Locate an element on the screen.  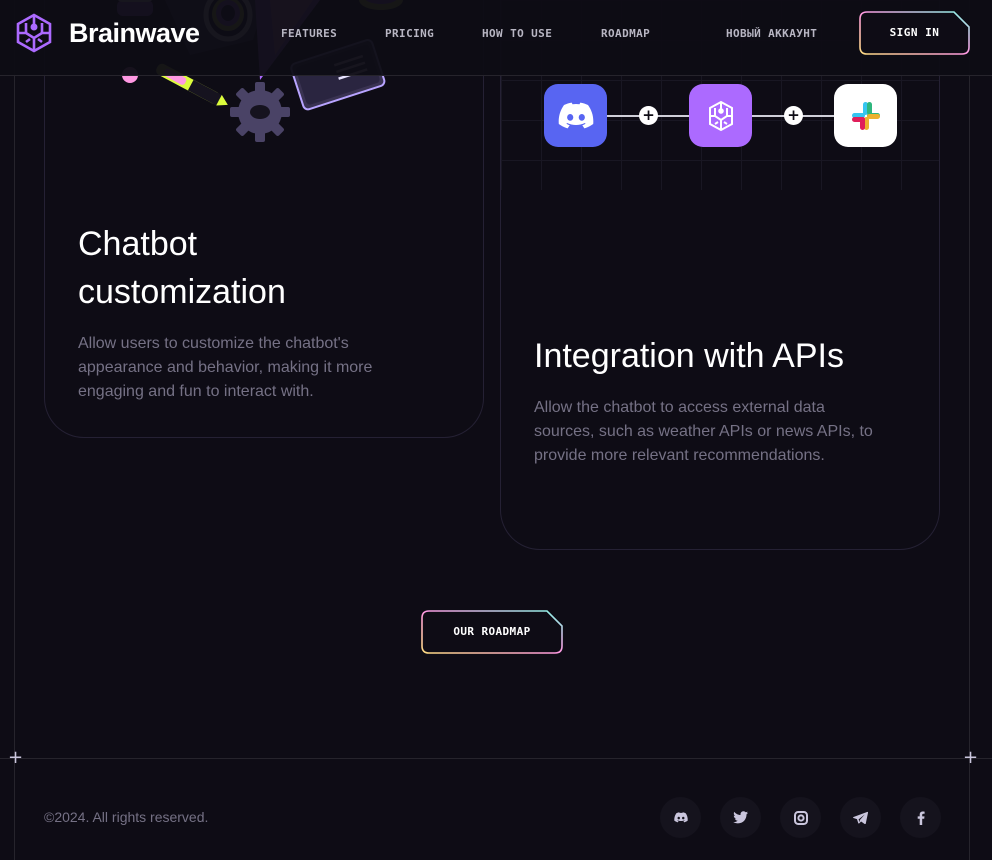
social-instagram-link is located at coordinates (800, 817).